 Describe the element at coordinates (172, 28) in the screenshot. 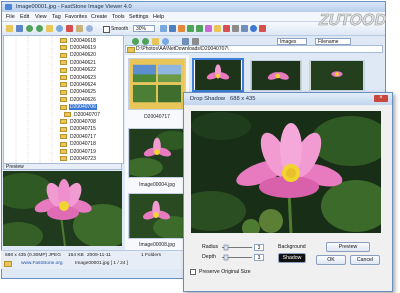

I see `fullscreen-icon` at that location.